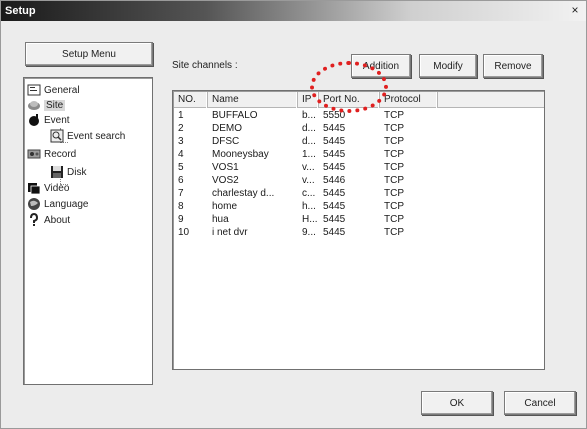 The width and height of the screenshot is (587, 429). I want to click on tree-item-label: Language, so click(66, 204).